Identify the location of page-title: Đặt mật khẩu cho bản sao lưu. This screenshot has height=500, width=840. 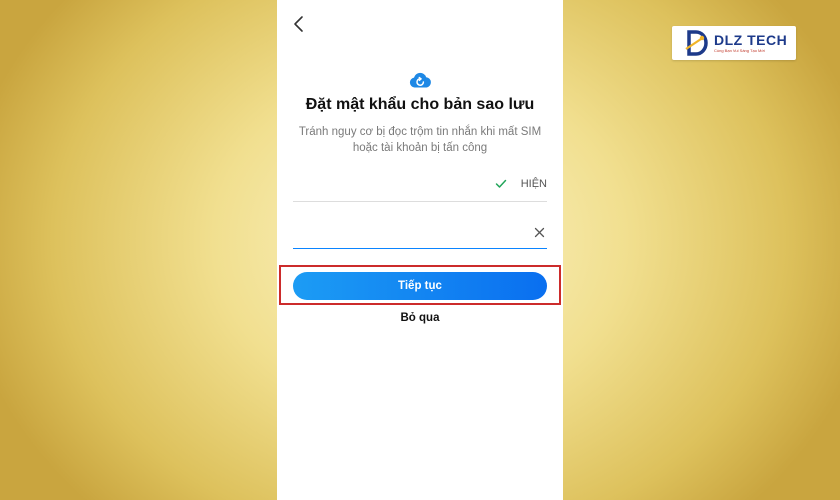
(420, 104).